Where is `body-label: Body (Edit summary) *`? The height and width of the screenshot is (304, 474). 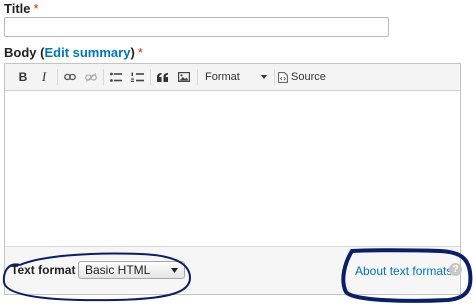
body-label: Body (Edit summary) * is located at coordinates (73, 52).